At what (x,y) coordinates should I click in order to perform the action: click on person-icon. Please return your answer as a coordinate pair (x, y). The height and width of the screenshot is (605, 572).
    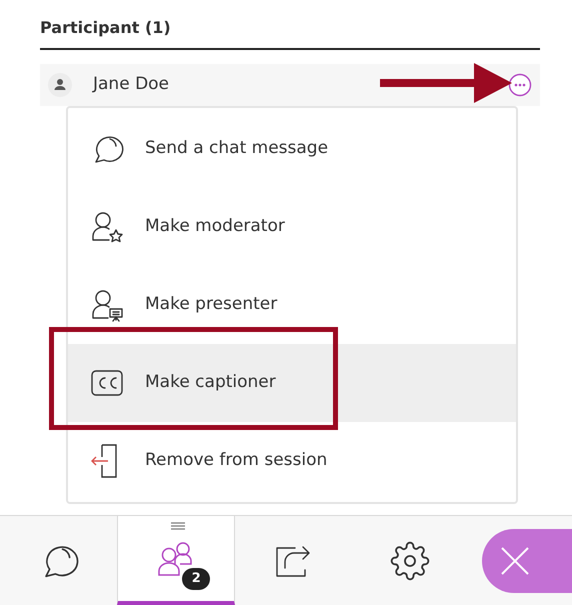
    Looking at the image, I should click on (60, 85).